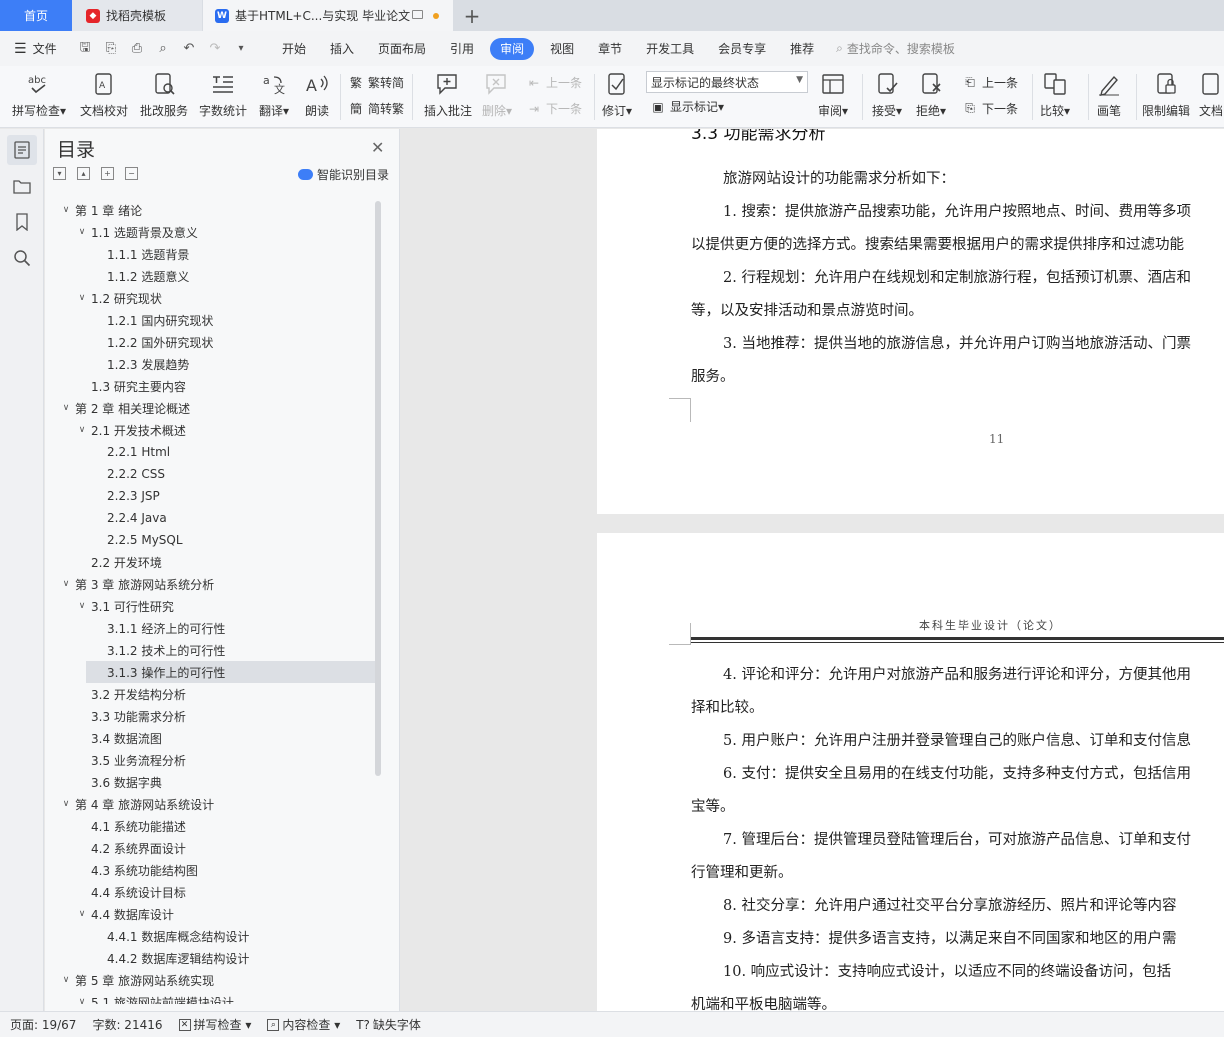 The image size is (1224, 1037). What do you see at coordinates (210, 562) in the screenshot?
I see `toc-item: 2.2 开发环境` at bounding box center [210, 562].